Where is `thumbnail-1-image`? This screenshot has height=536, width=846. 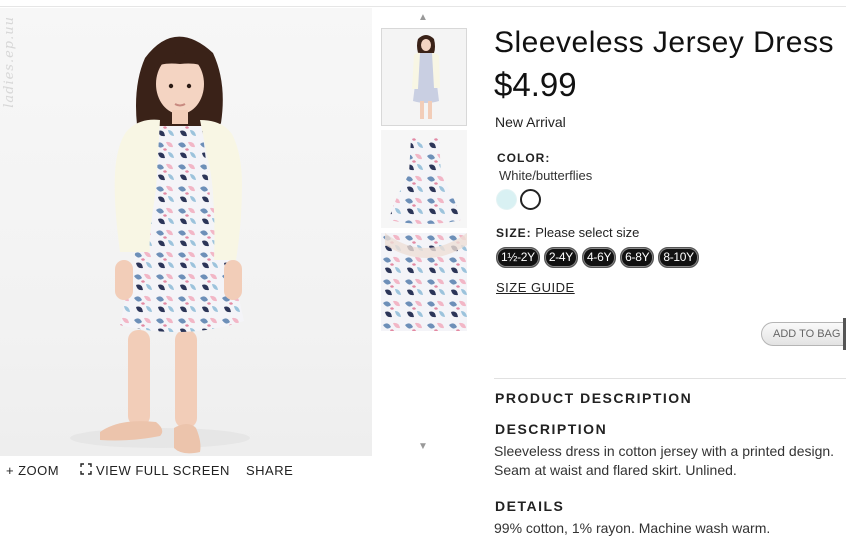
thumbnail-1-image is located at coordinates (424, 77).